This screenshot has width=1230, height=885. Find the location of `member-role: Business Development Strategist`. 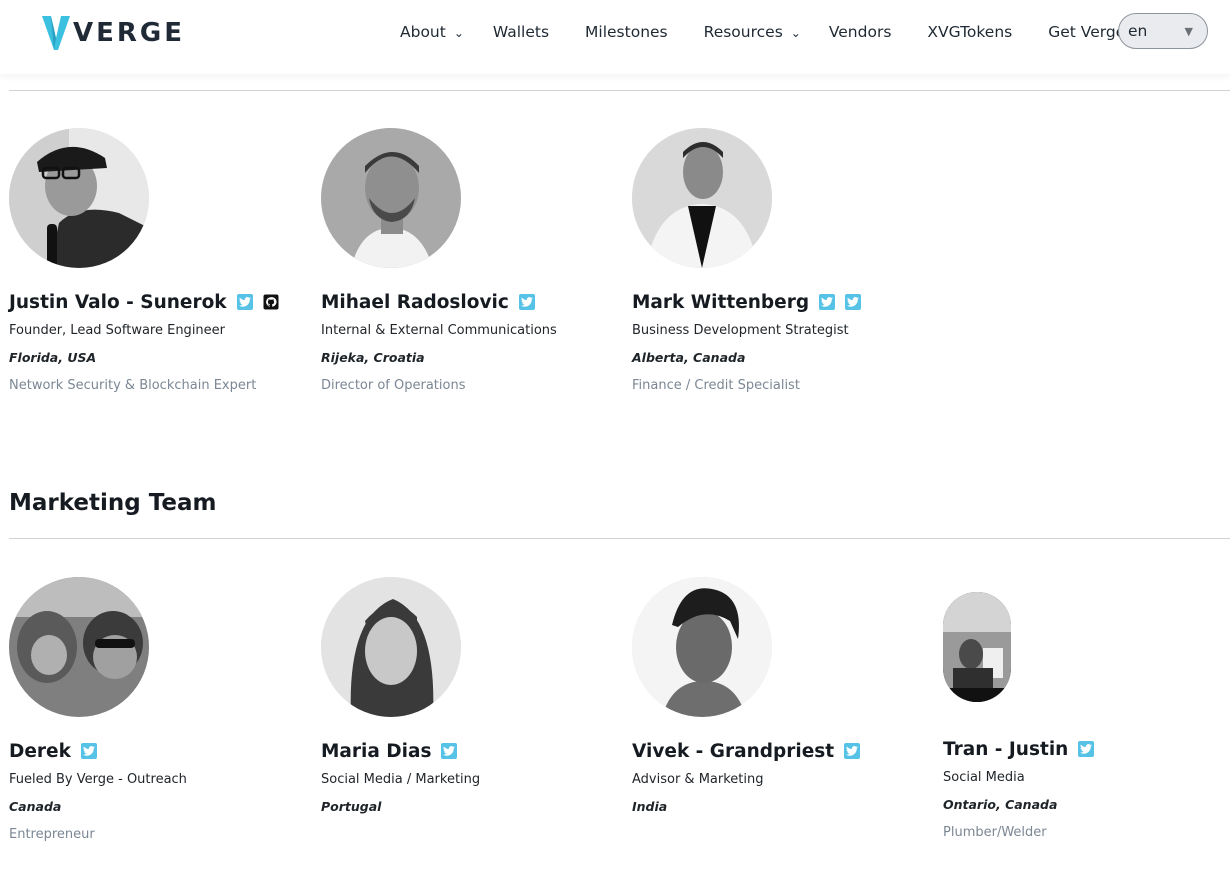

member-role: Business Development Strategist is located at coordinates (740, 330).